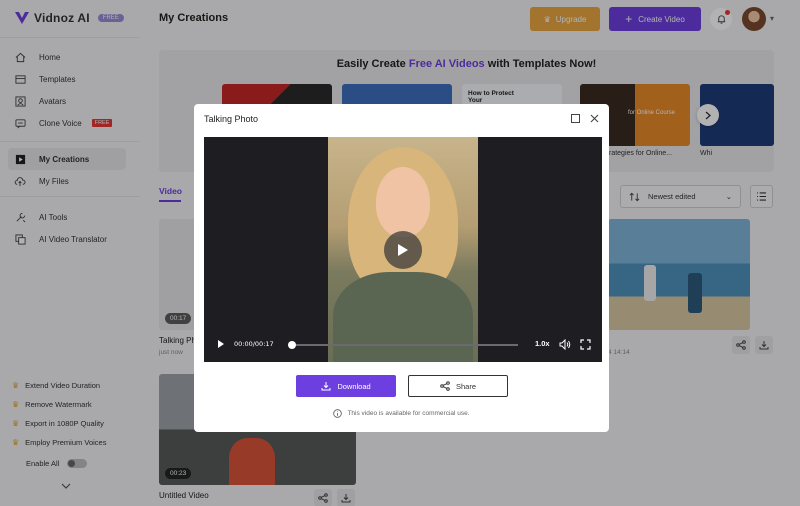  I want to click on download-button: Download, so click(346, 386).